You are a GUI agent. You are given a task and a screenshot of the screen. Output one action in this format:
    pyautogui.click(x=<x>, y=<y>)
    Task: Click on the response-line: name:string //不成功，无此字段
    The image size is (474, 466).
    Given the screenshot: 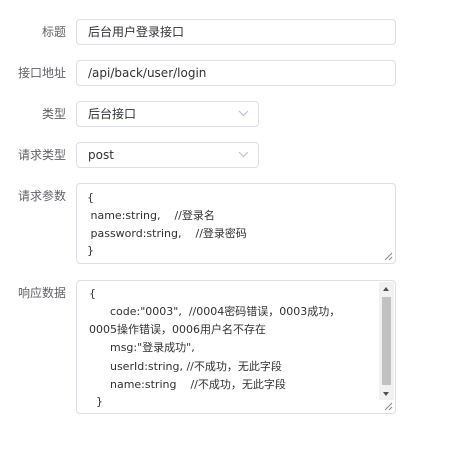 What is the action you would take?
    pyautogui.click(x=187, y=384)
    